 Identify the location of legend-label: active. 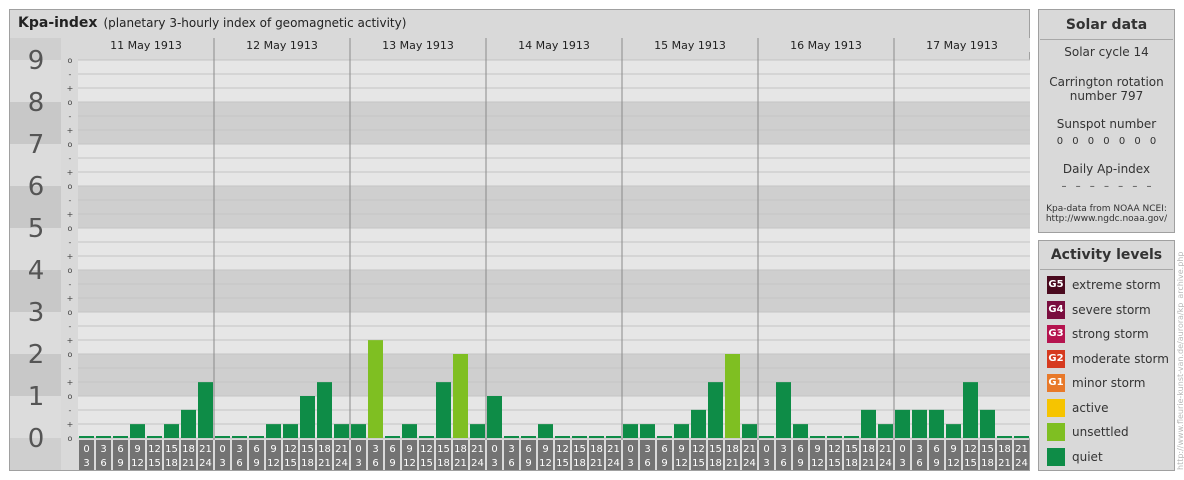
(1090, 407).